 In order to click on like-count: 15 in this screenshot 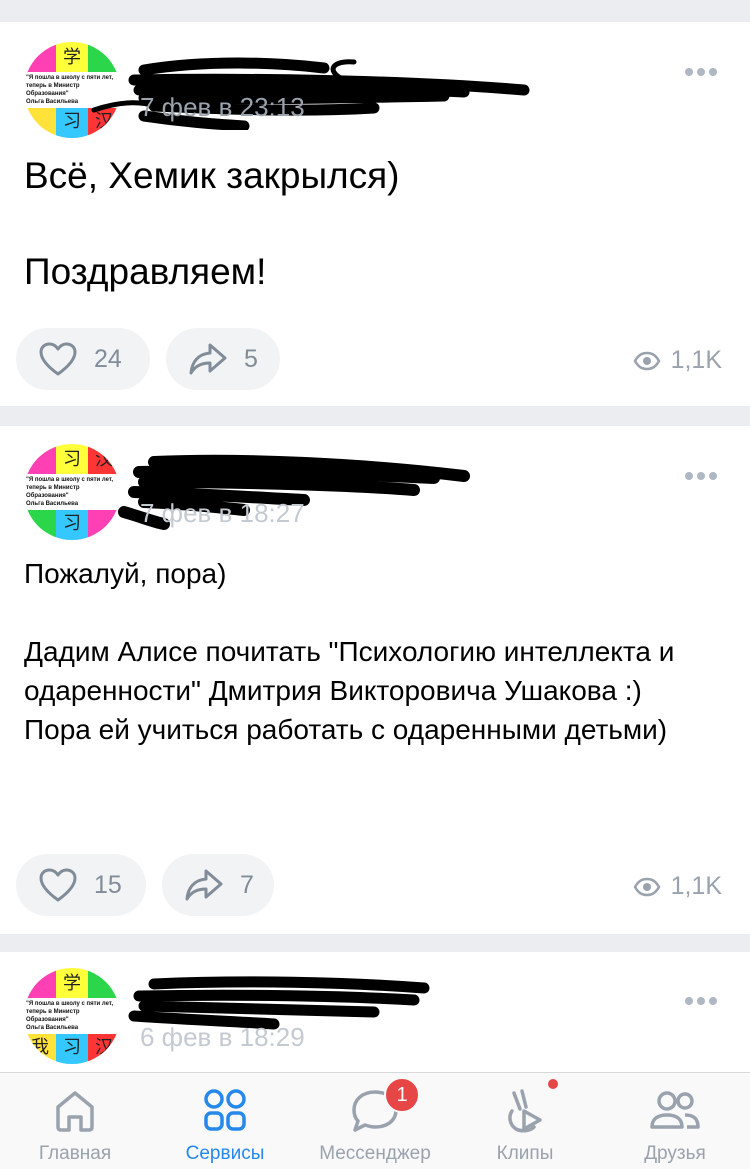, I will do `click(108, 884)`.